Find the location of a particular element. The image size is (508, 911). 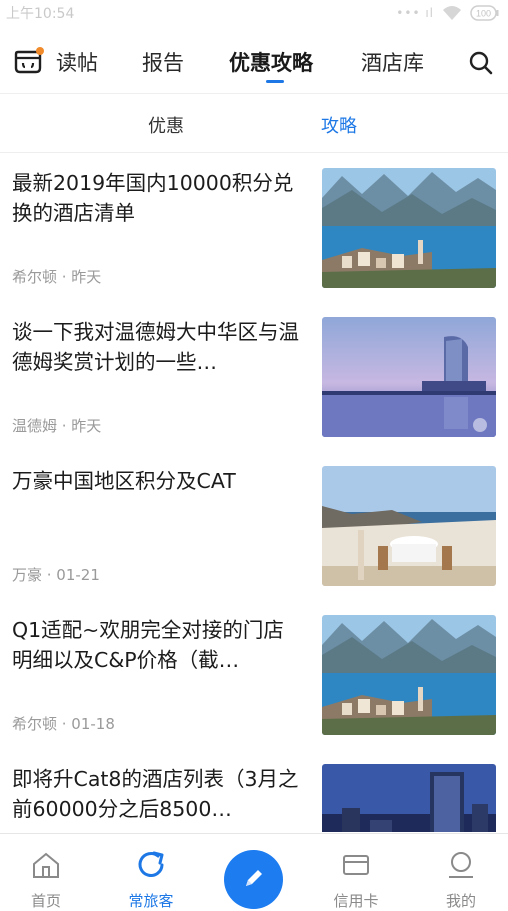

home-icon is located at coordinates (46, 865).